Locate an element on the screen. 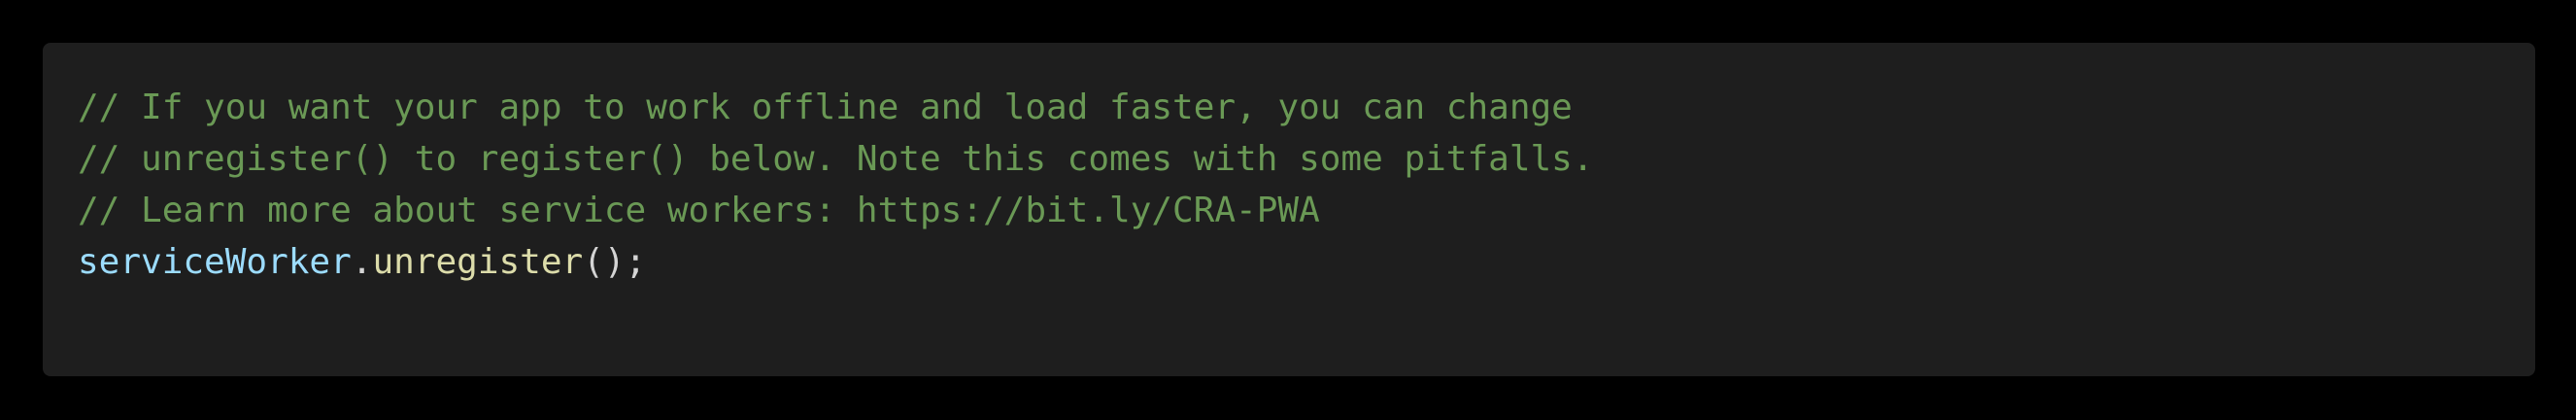 This screenshot has height=420, width=2576. code-statement-line: serviceWorker.unregister(); is located at coordinates (1306, 262).